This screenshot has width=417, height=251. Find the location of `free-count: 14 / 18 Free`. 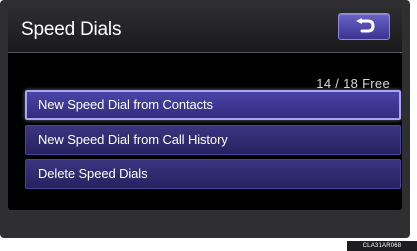

free-count: 14 / 18 Free is located at coordinates (353, 83).